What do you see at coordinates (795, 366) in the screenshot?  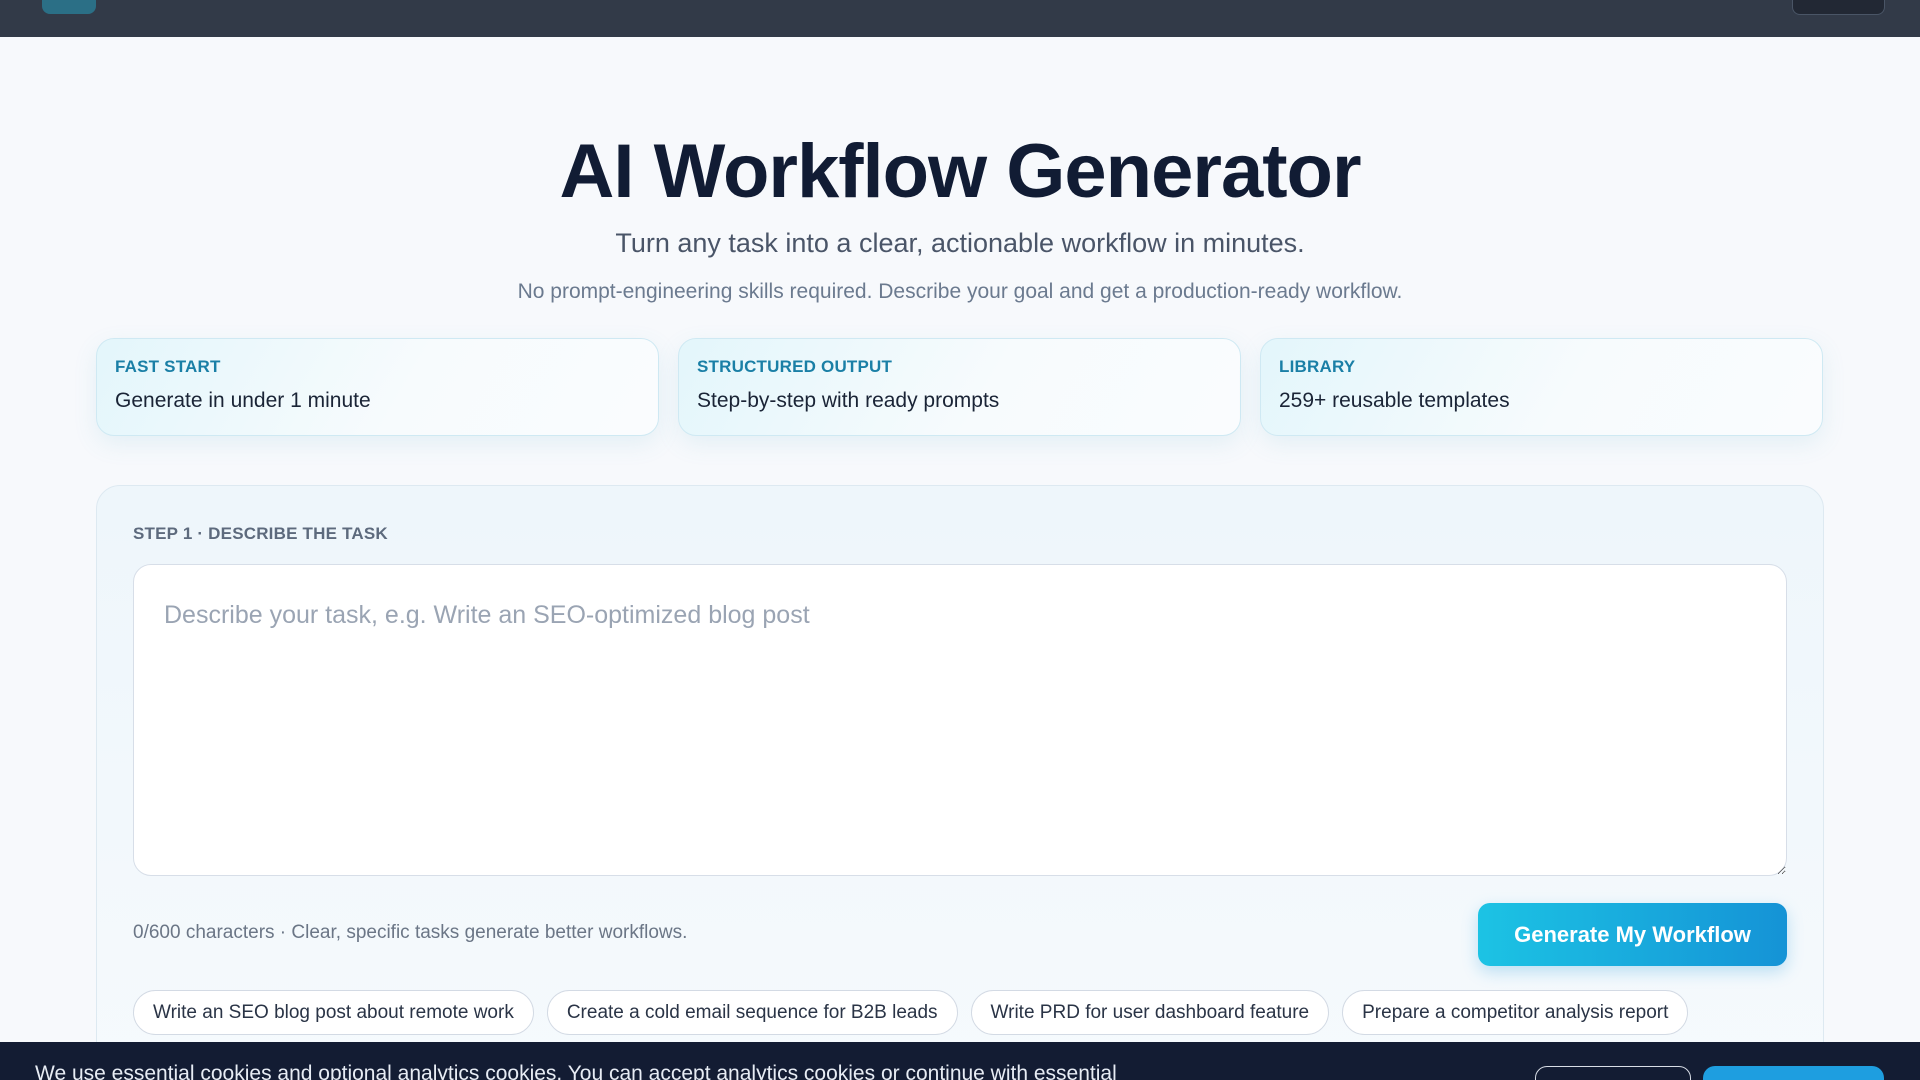 I see `feature-tag: STRUCTURED OUTPUT` at bounding box center [795, 366].